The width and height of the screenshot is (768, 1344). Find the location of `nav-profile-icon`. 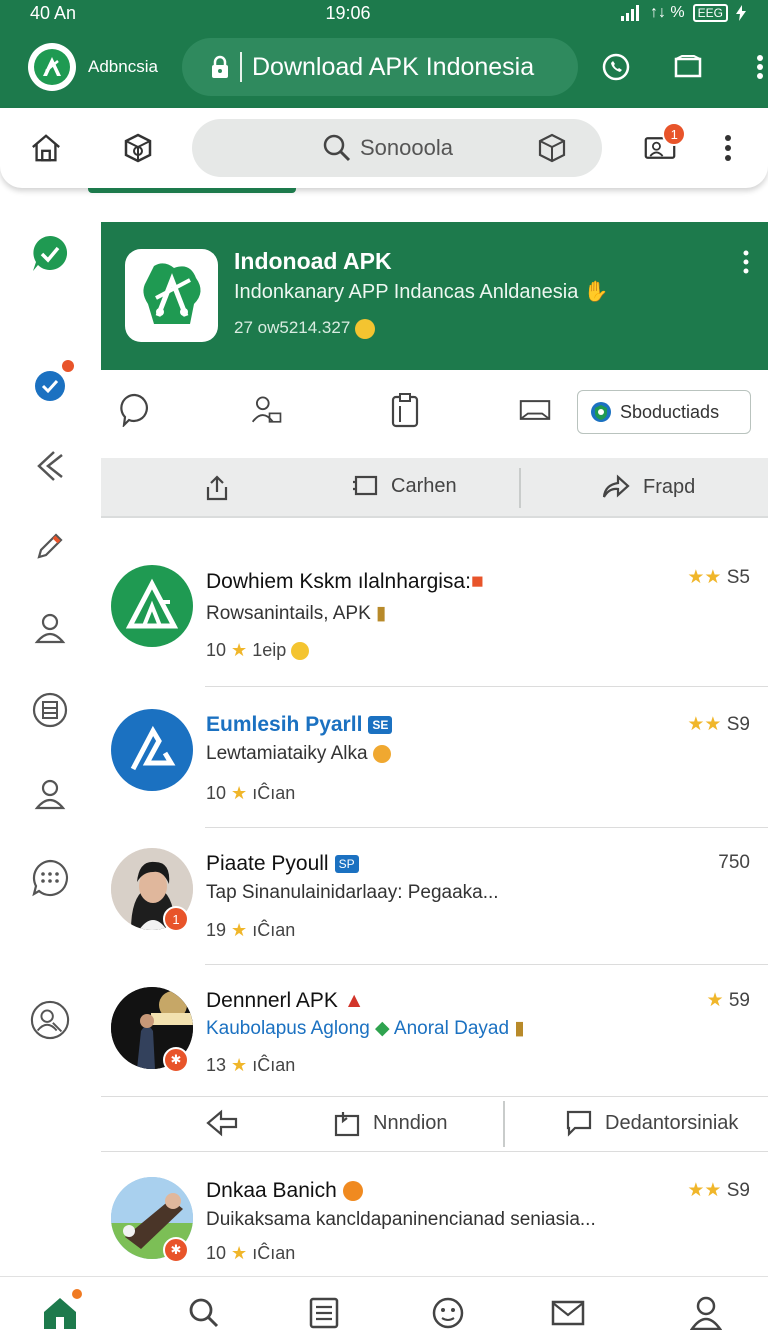

nav-profile-icon is located at coordinates (706, 1313).